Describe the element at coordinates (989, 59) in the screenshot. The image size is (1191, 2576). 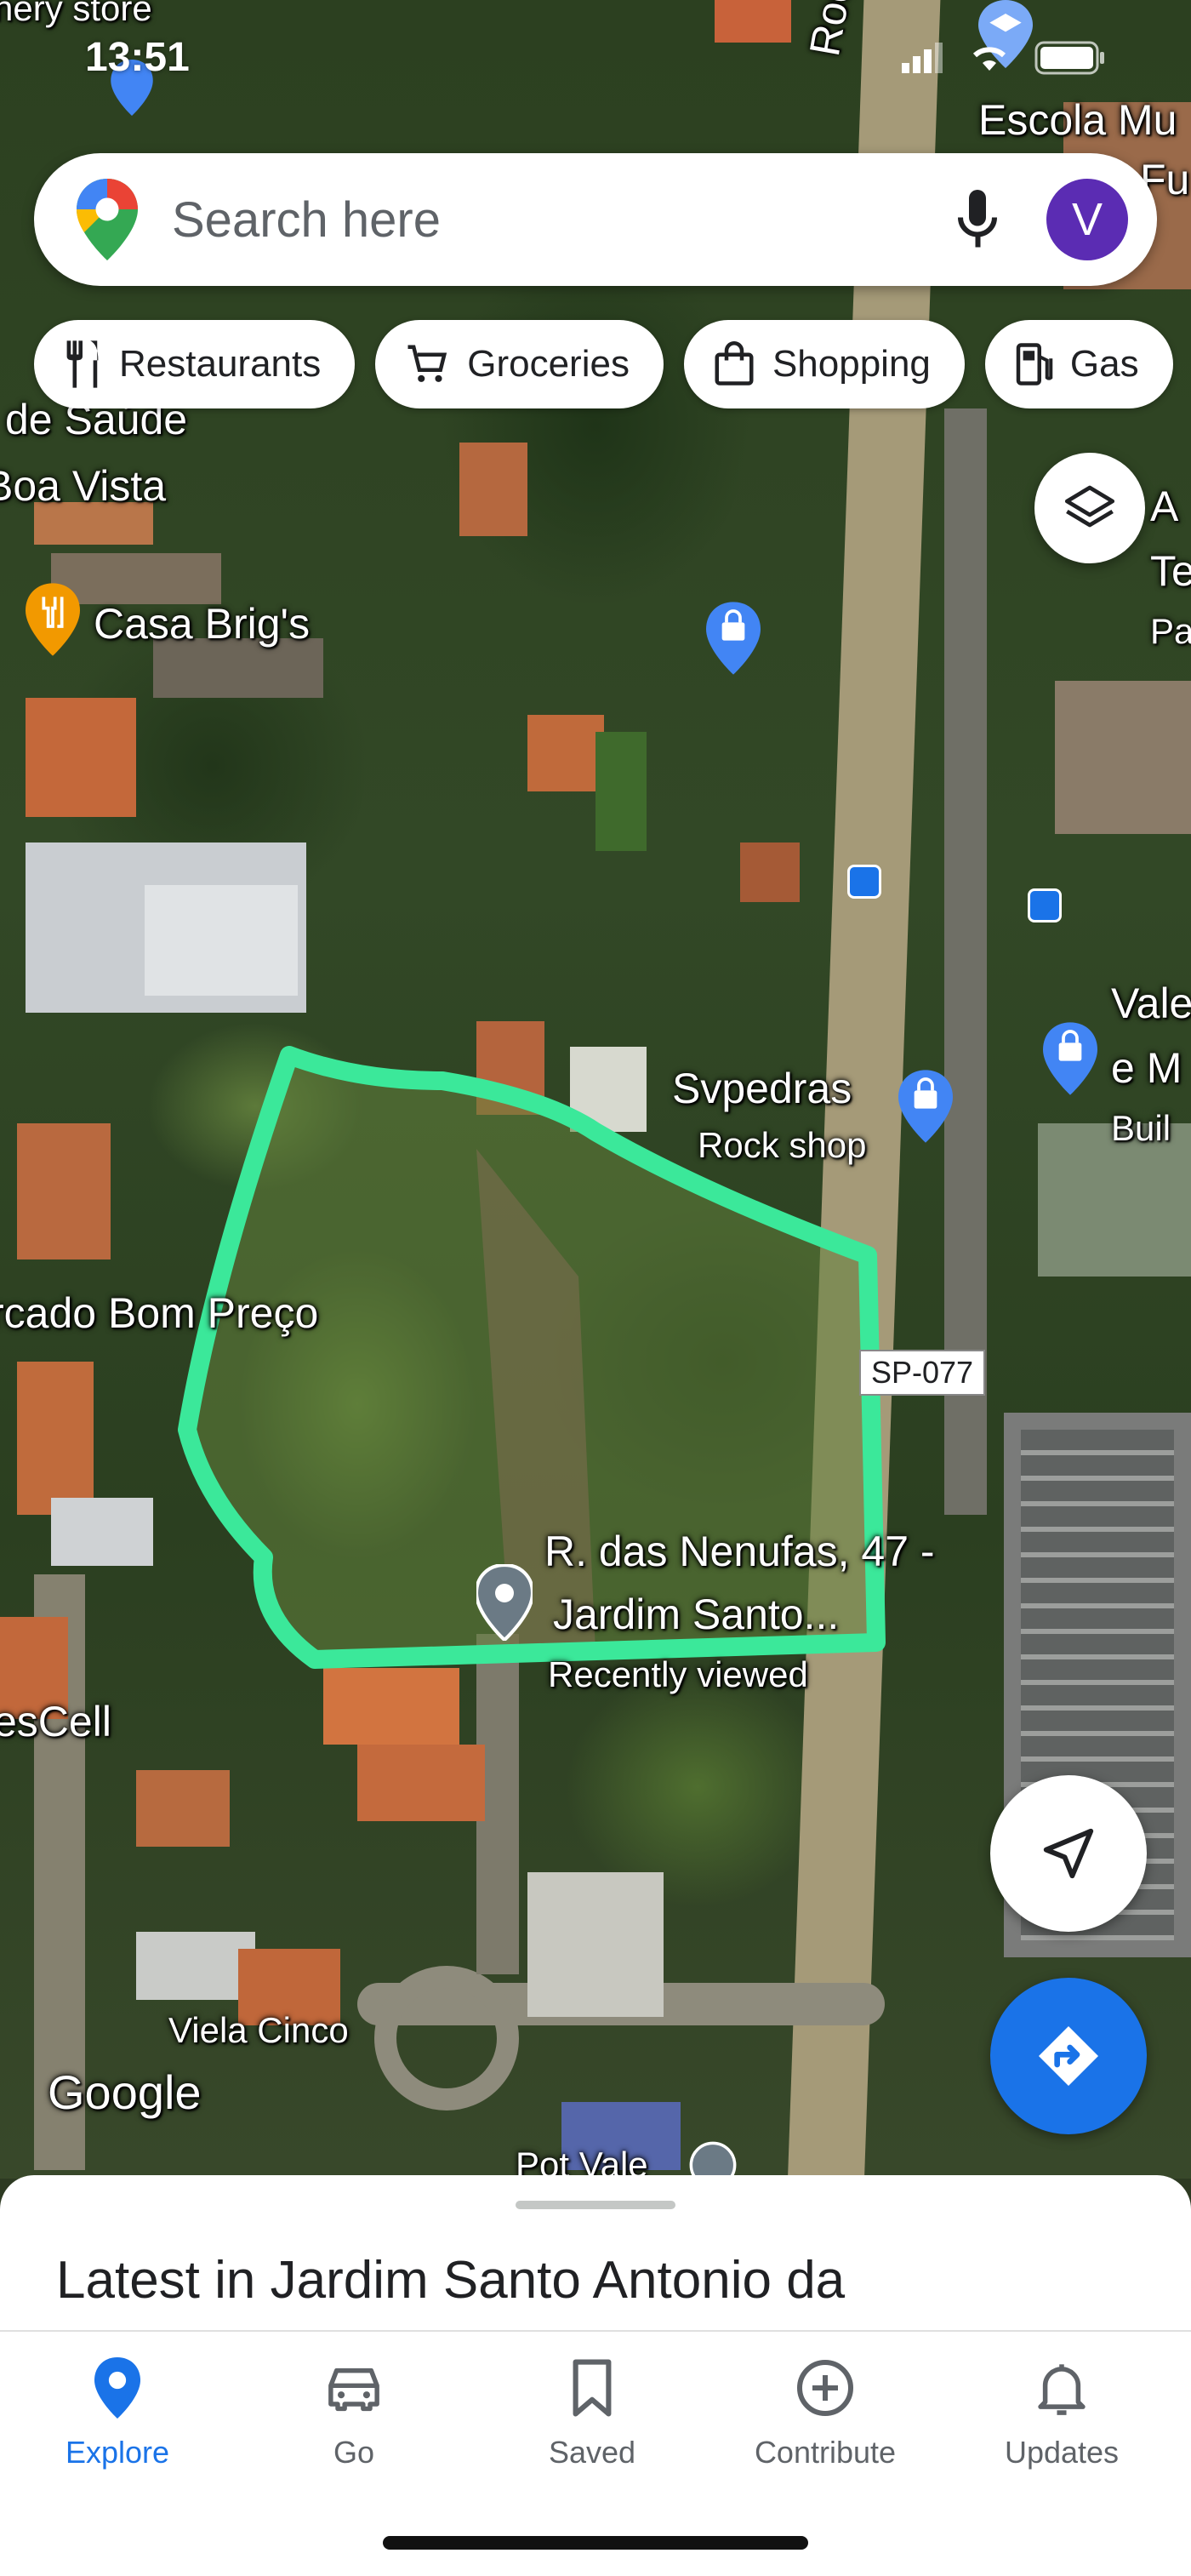
I see `wifi-icon` at that location.